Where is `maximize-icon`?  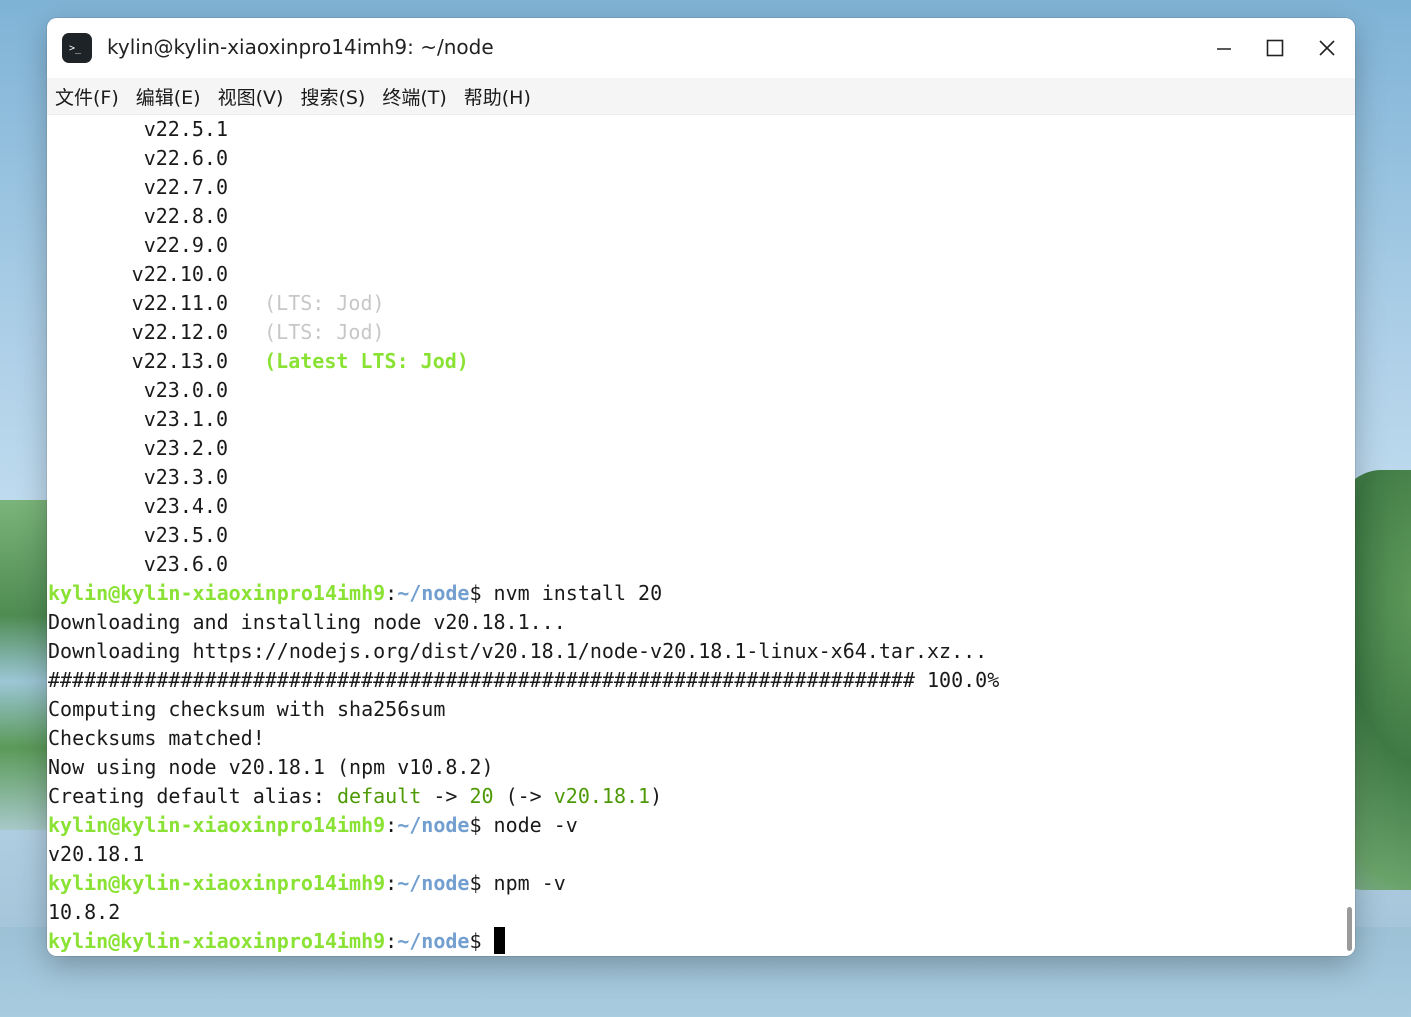 maximize-icon is located at coordinates (1275, 48).